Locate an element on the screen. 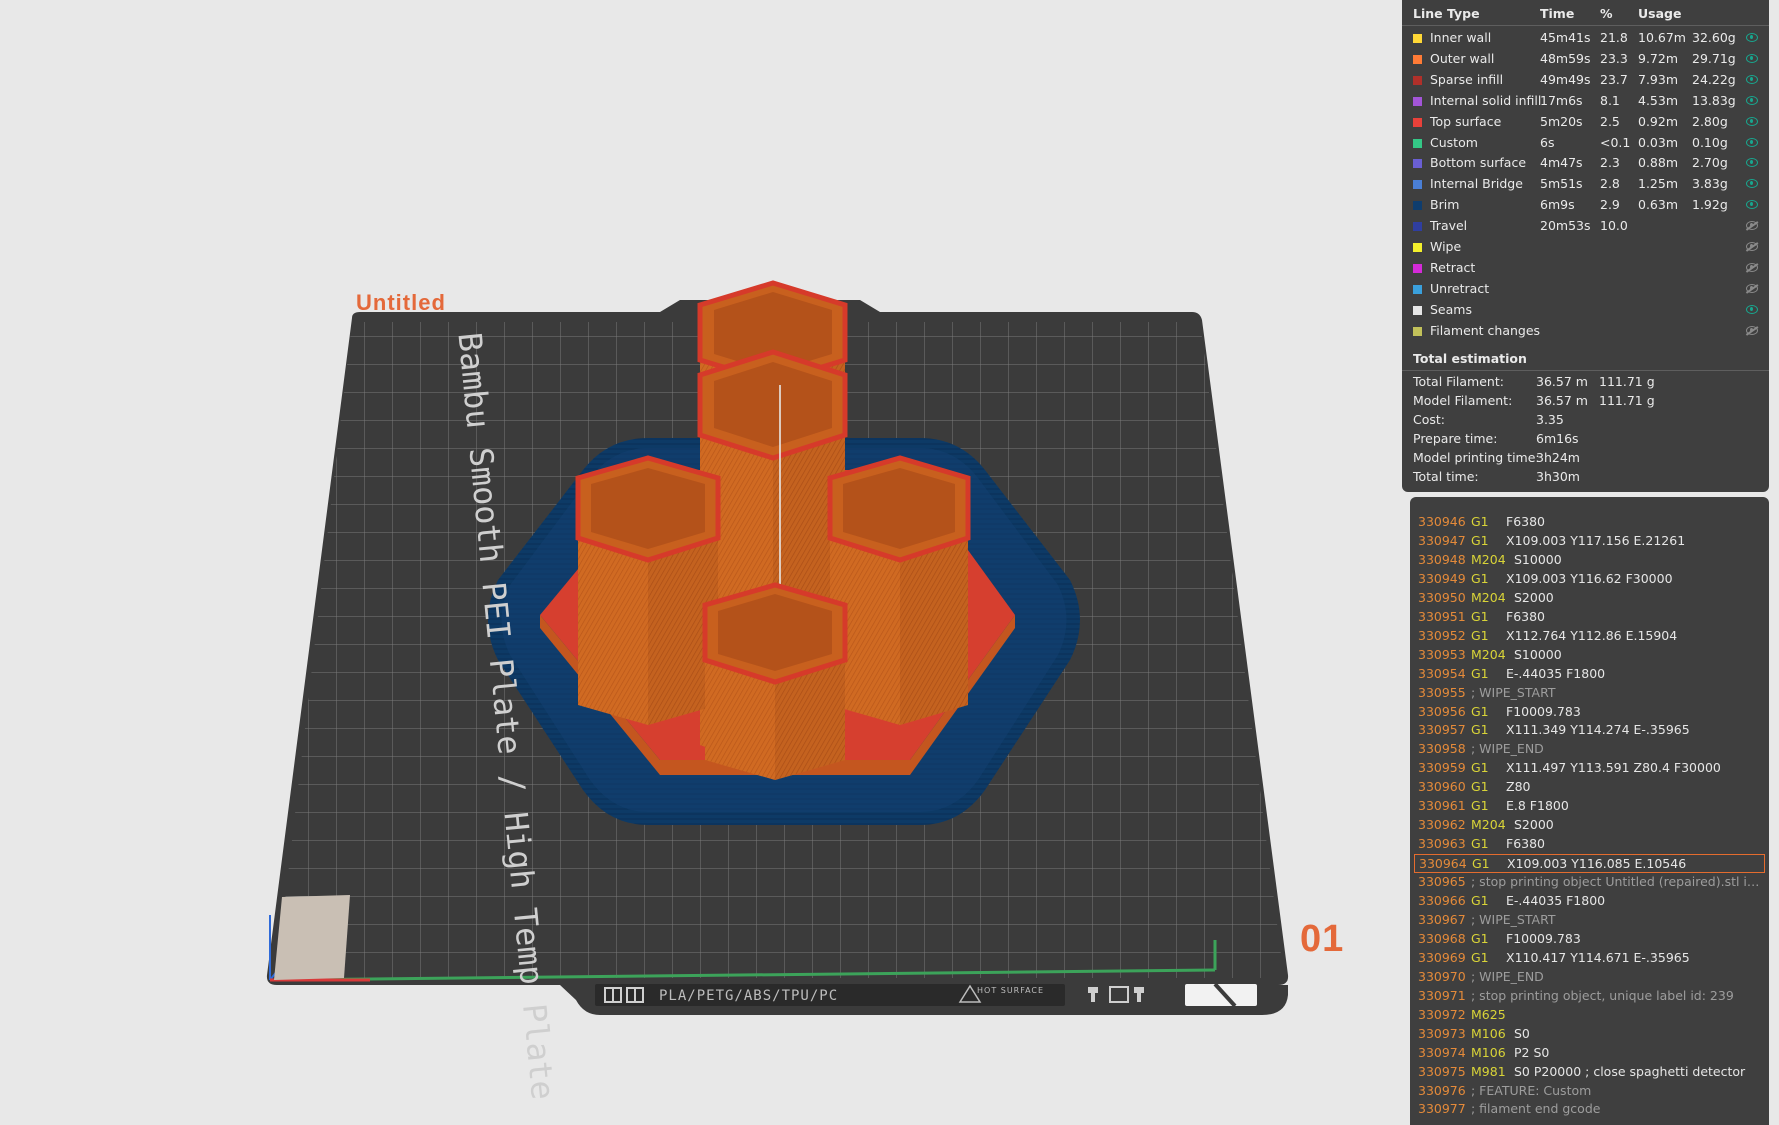 This screenshot has height=1125, width=1779. gcode-line: 330977 ; filament end gcode is located at coordinates (1589, 1109).